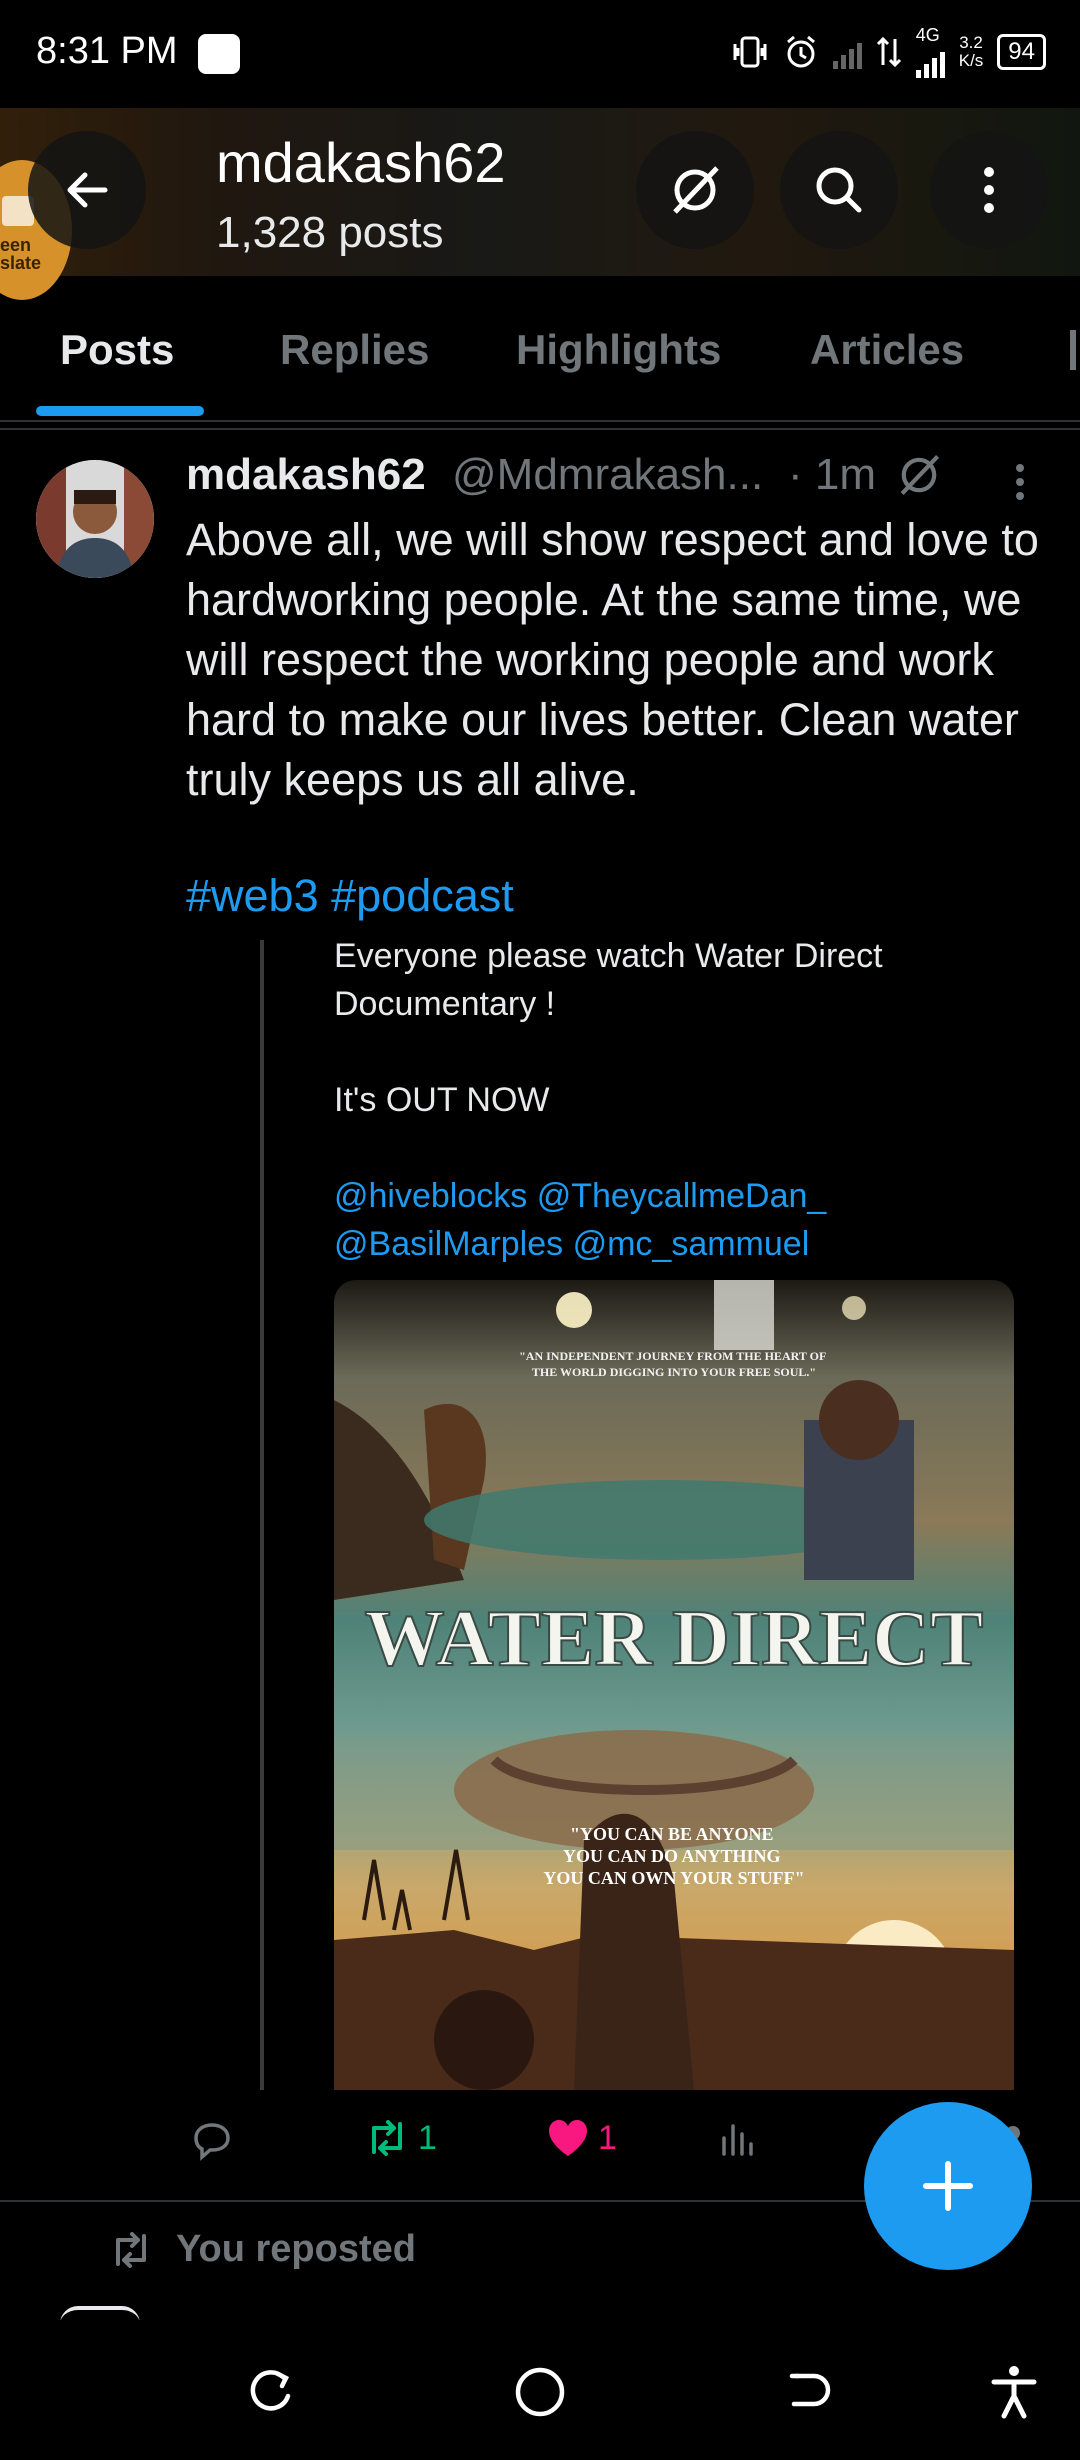 The height and width of the screenshot is (2460, 1080). I want to click on thread-line, so click(262, 1515).